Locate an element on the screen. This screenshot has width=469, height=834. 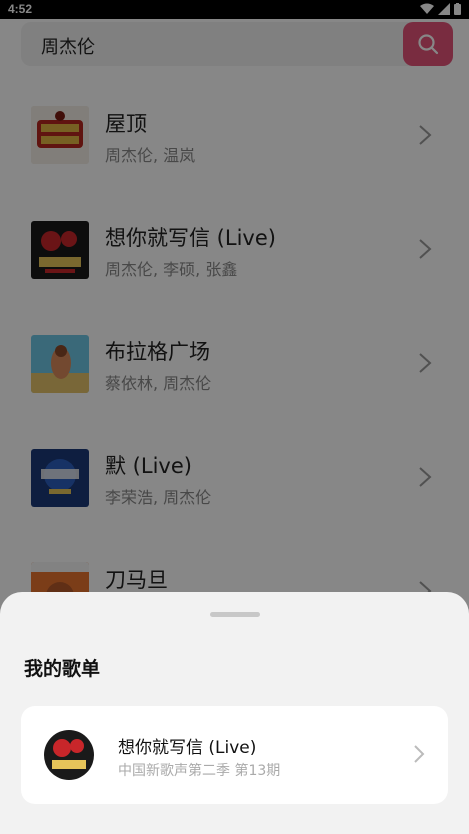
drag-handle is located at coordinates (235, 614).